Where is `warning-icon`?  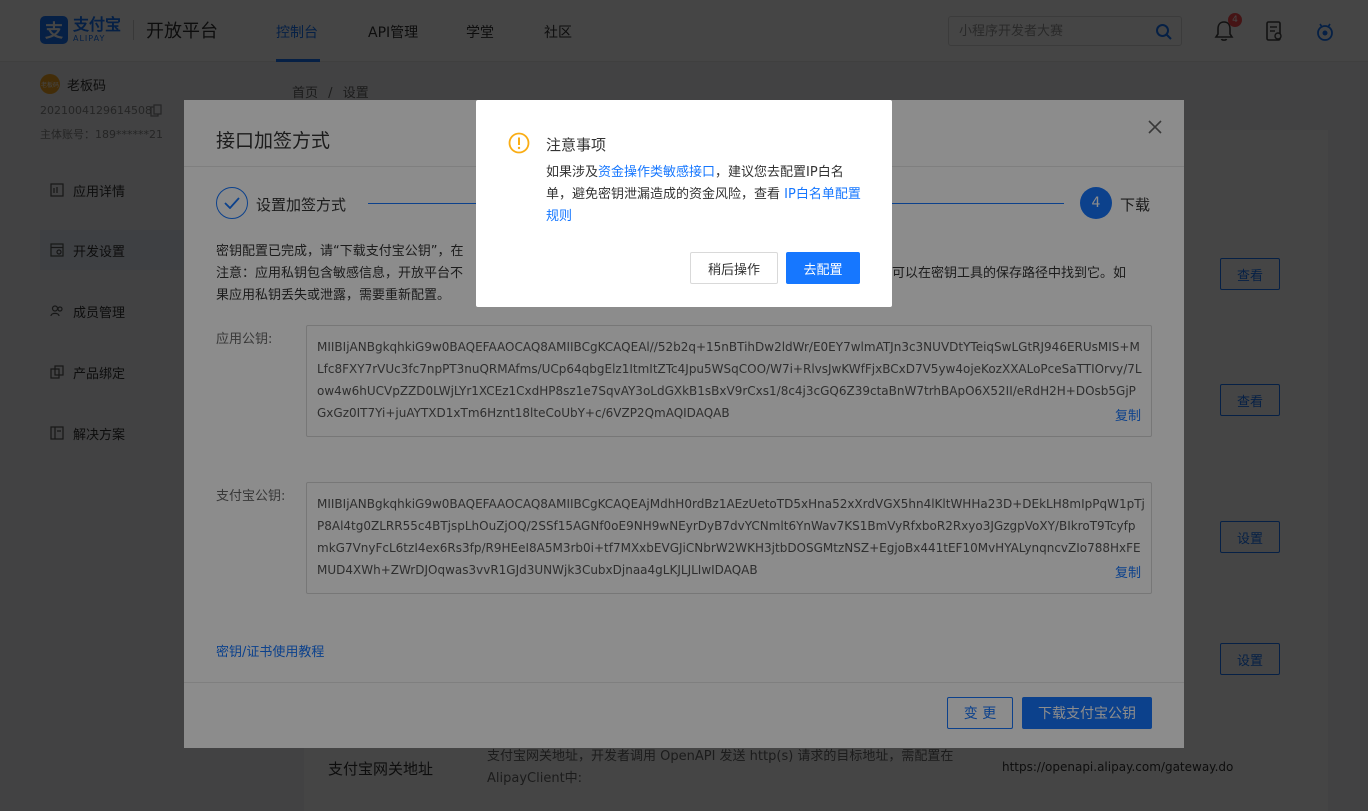 warning-icon is located at coordinates (519, 143).